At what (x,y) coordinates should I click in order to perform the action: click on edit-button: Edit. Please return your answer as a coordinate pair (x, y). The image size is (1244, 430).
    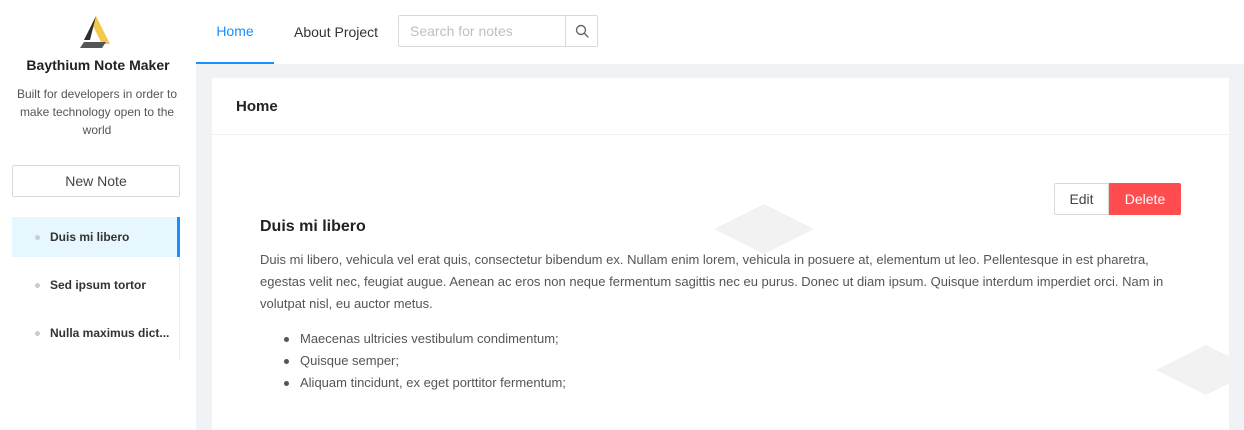
    Looking at the image, I should click on (1081, 199).